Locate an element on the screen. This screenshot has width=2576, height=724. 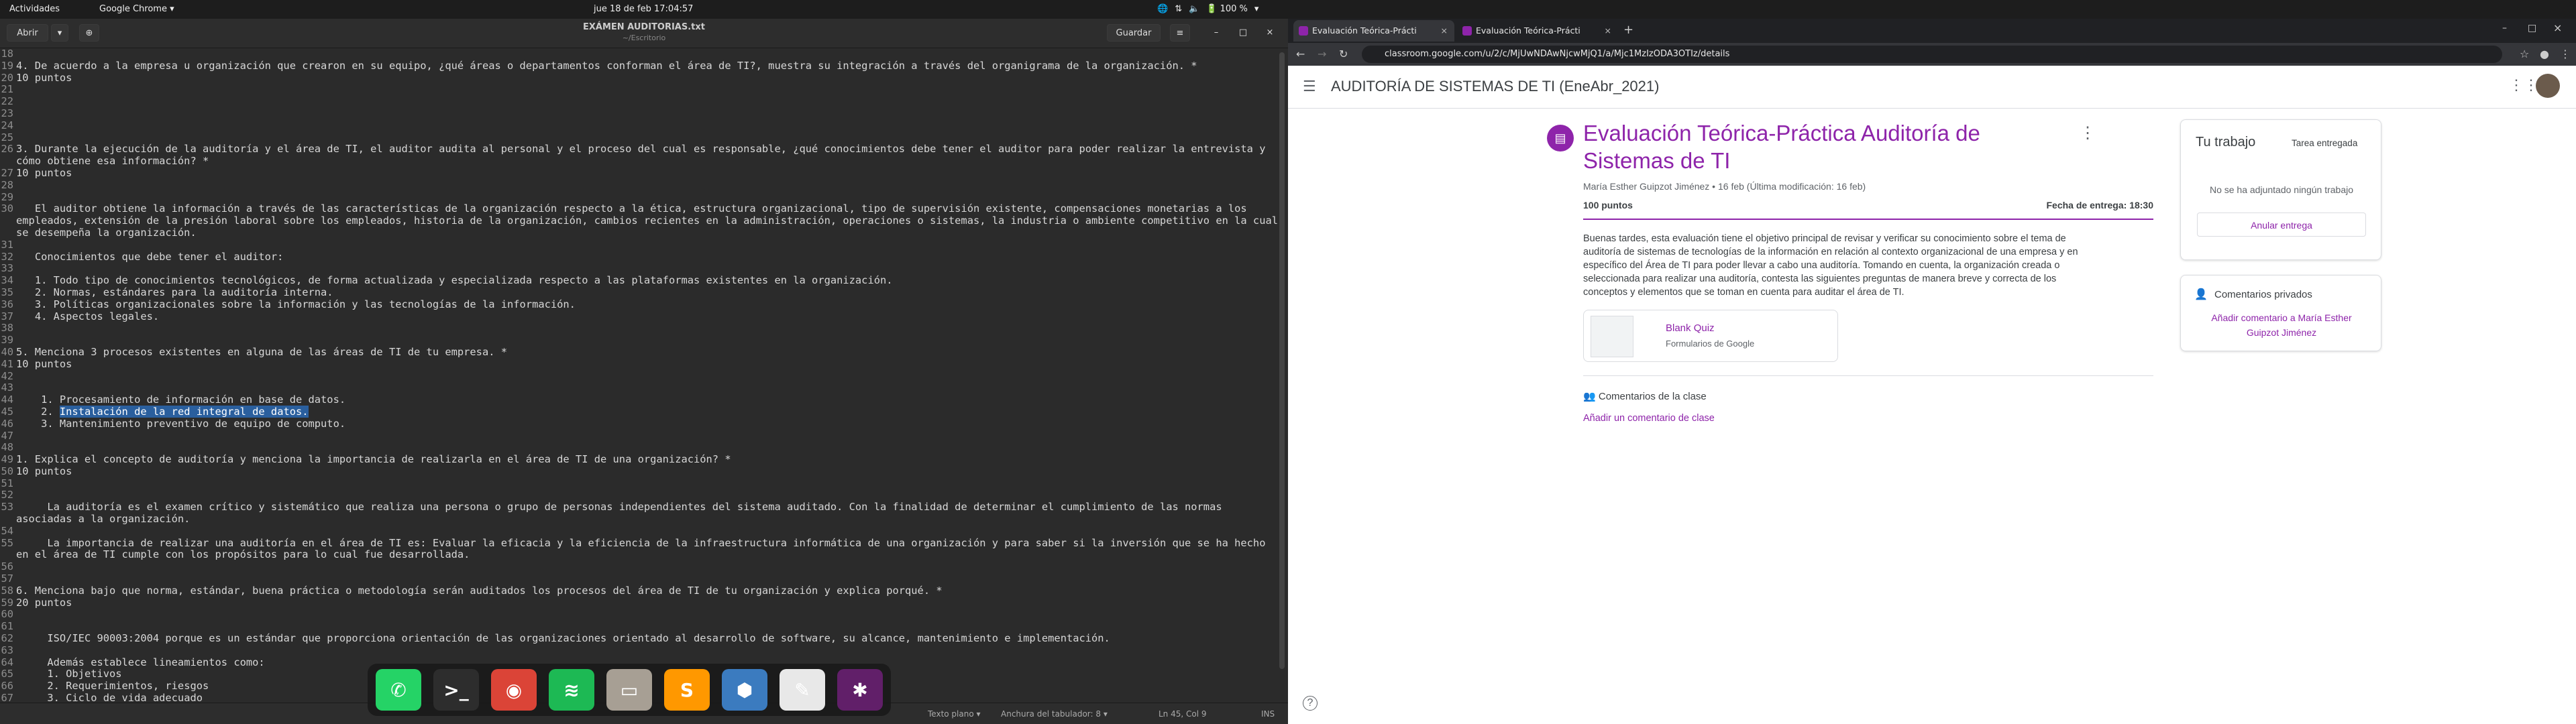
editor-line: 51 is located at coordinates (639, 484).